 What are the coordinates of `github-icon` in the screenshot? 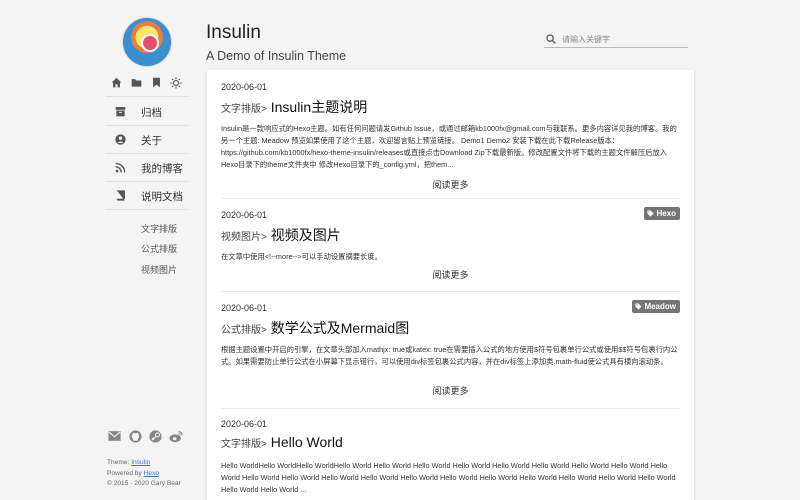 It's located at (135, 436).